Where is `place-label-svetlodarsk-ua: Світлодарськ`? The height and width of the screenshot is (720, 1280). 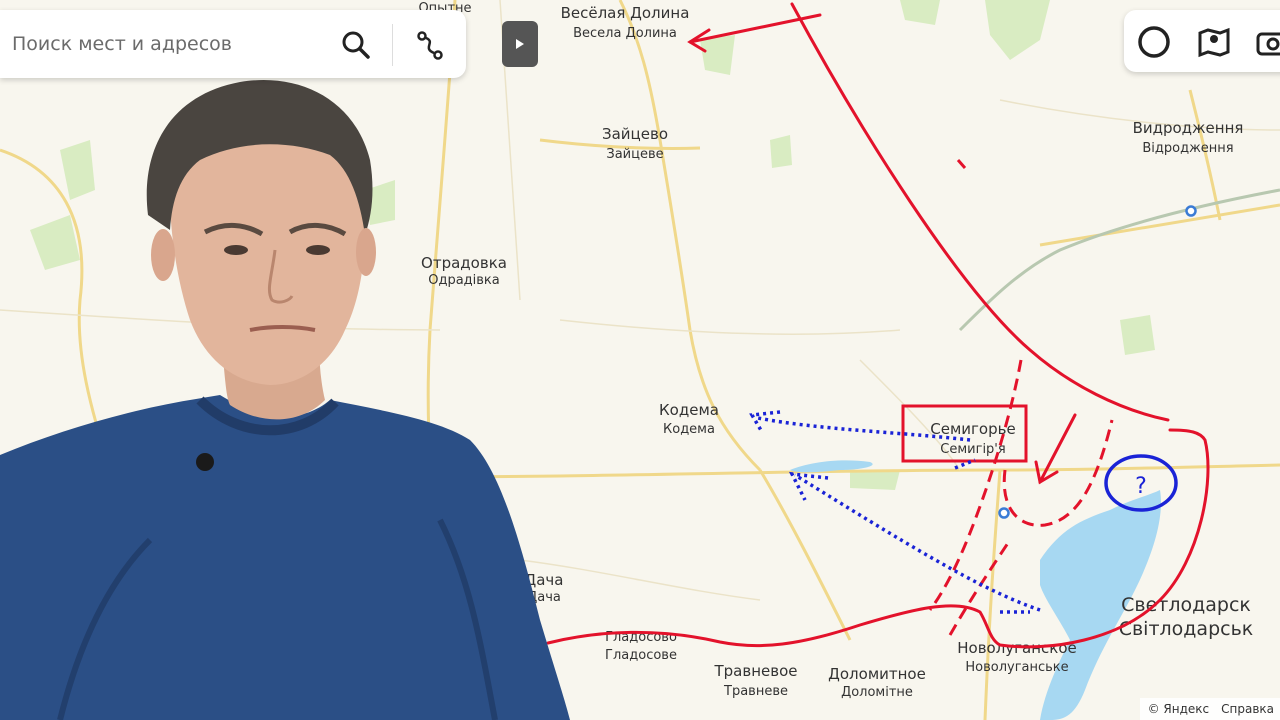 place-label-svetlodarsk-ua: Світлодарськ is located at coordinates (1186, 629).